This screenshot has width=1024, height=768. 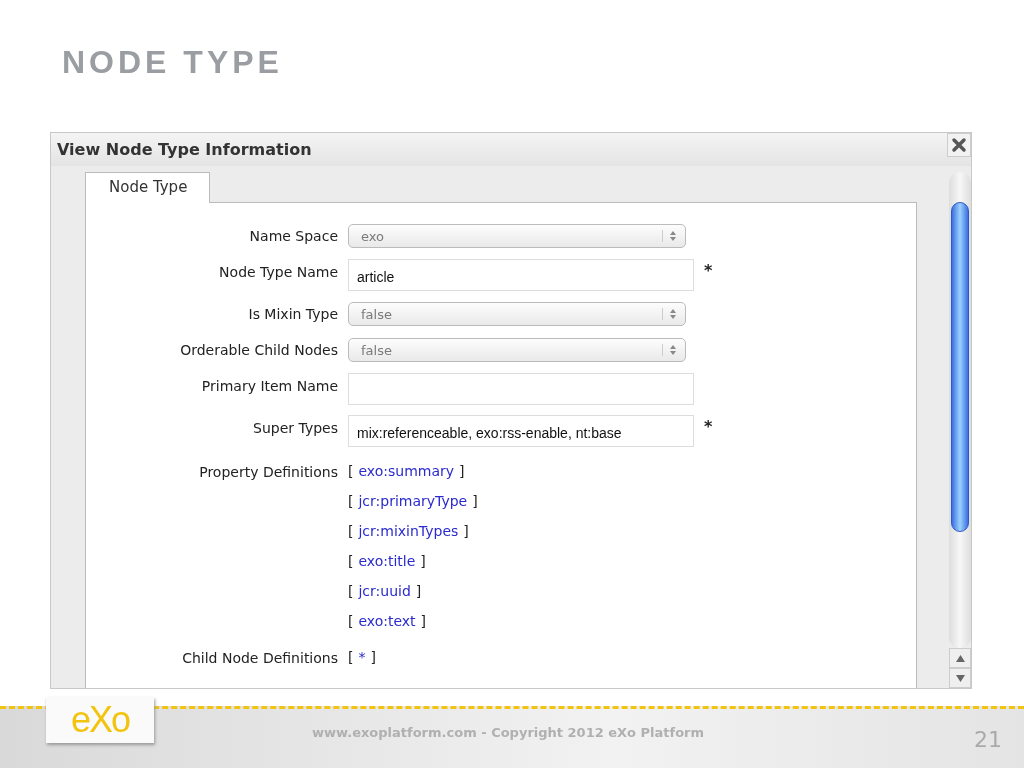 What do you see at coordinates (268, 472) in the screenshot?
I see `field-label: Property Definitions` at bounding box center [268, 472].